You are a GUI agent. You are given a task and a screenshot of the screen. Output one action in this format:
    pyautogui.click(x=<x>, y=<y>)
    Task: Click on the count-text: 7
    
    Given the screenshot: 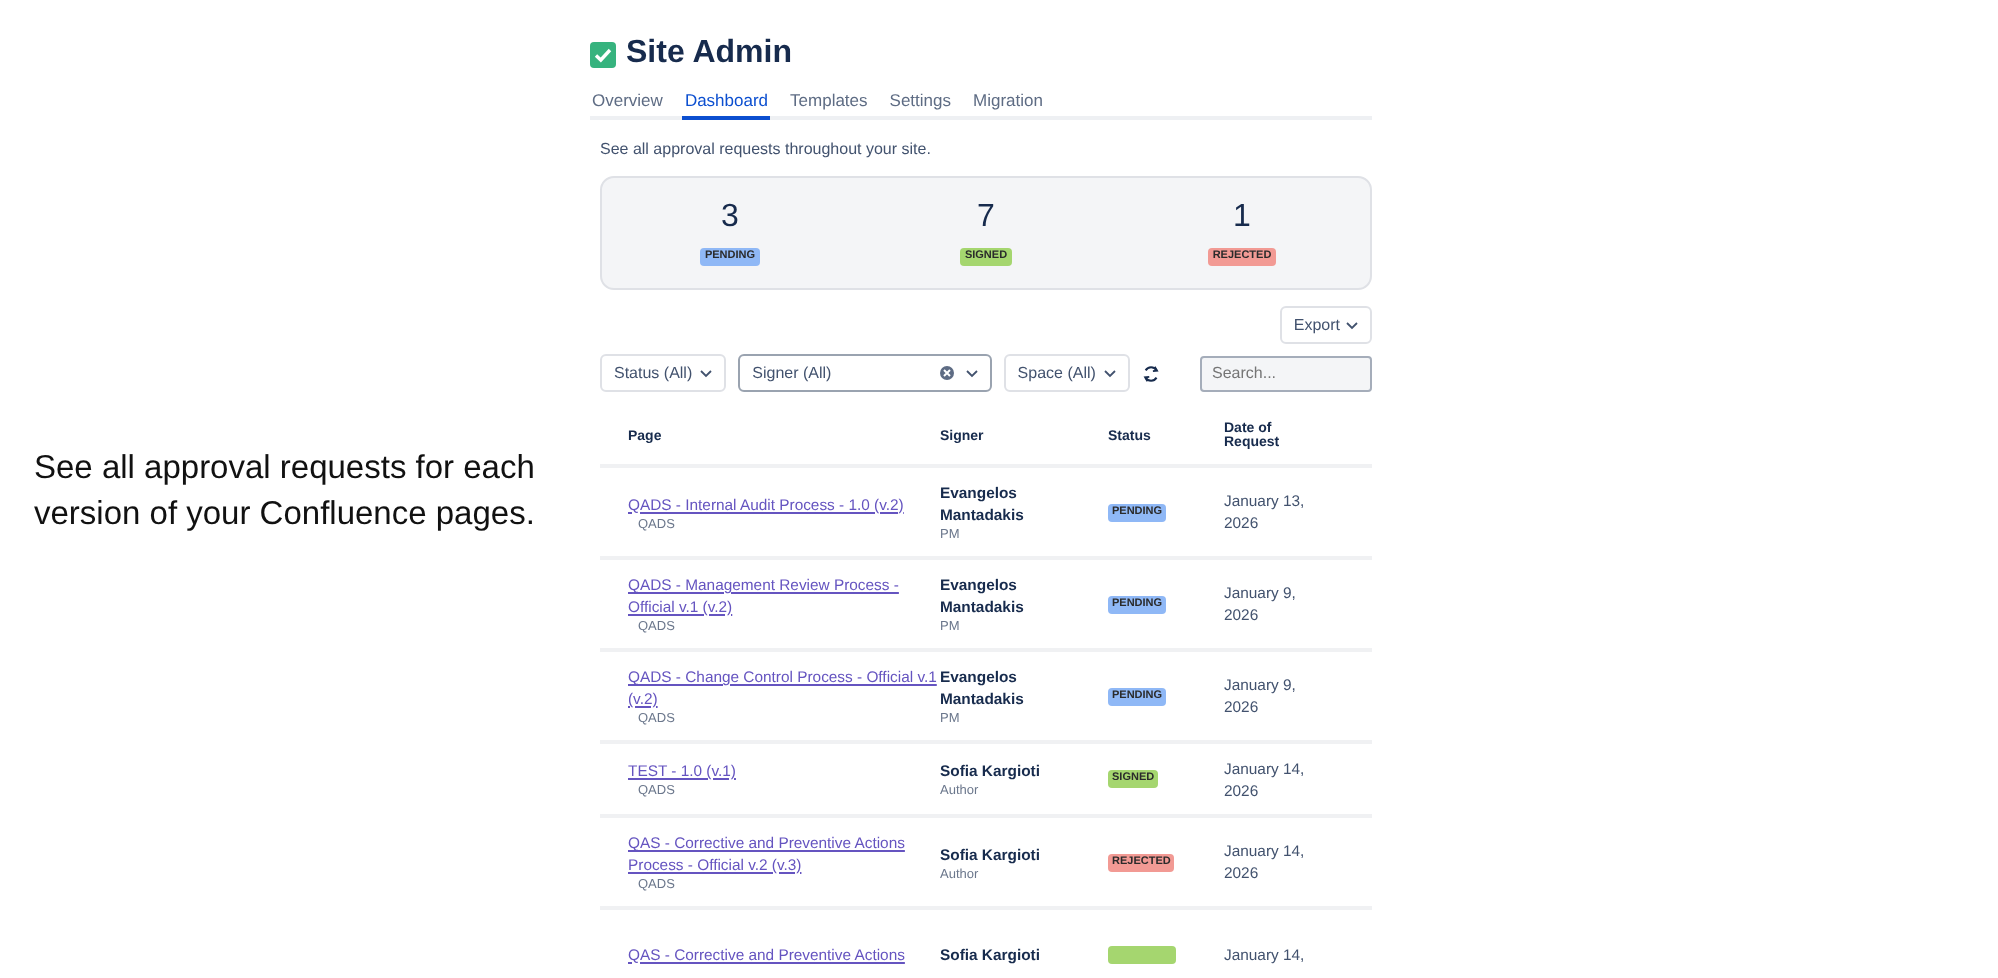 What is the action you would take?
    pyautogui.click(x=986, y=218)
    